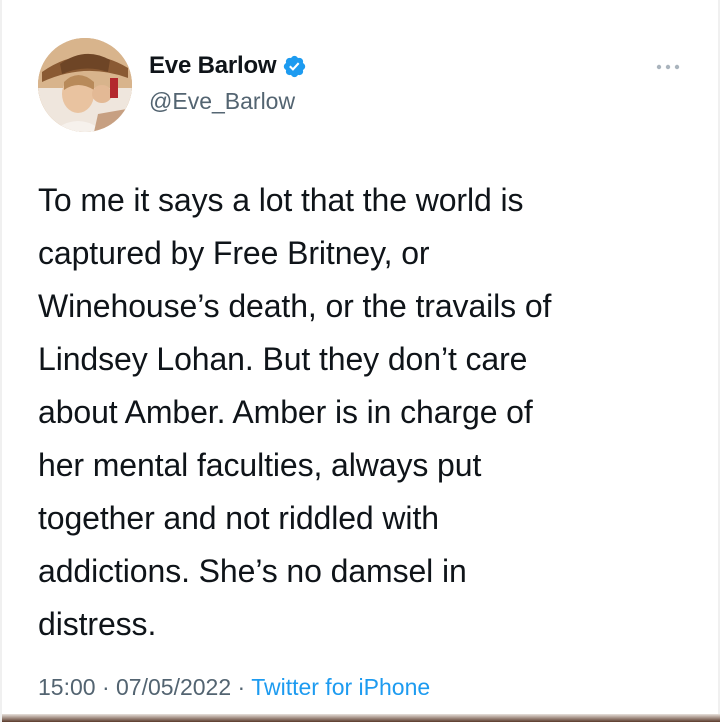 The height and width of the screenshot is (722, 720). Describe the element at coordinates (295, 306) in the screenshot. I see `tweet-text-line: Winehouse’s death, or the travails of` at that location.